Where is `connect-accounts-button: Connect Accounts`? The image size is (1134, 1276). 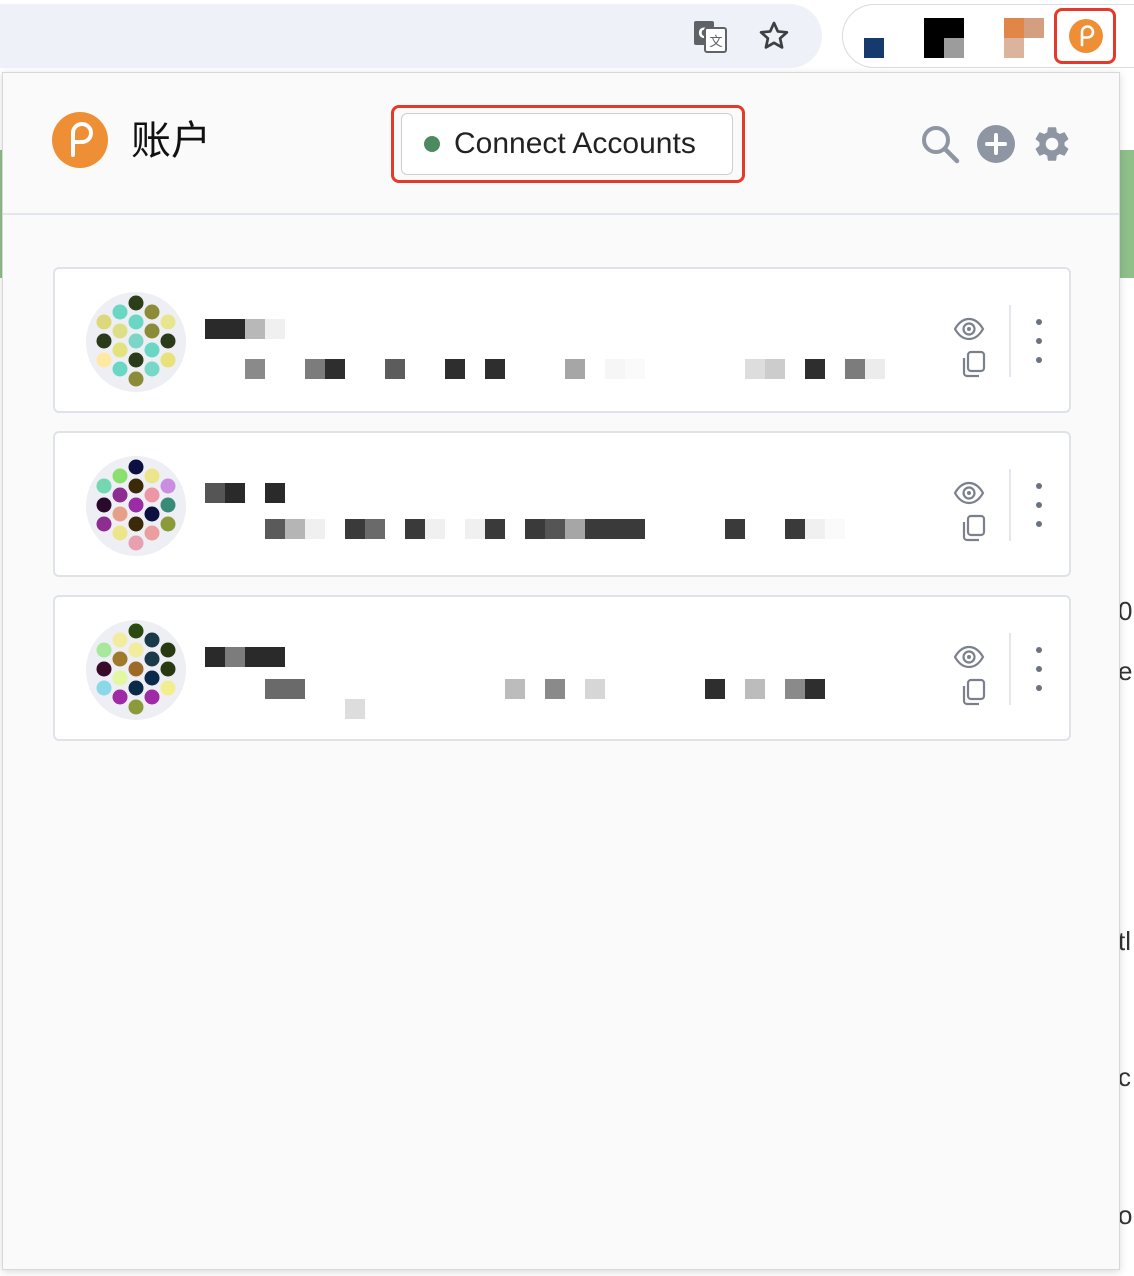
connect-accounts-button: Connect Accounts is located at coordinates (567, 144).